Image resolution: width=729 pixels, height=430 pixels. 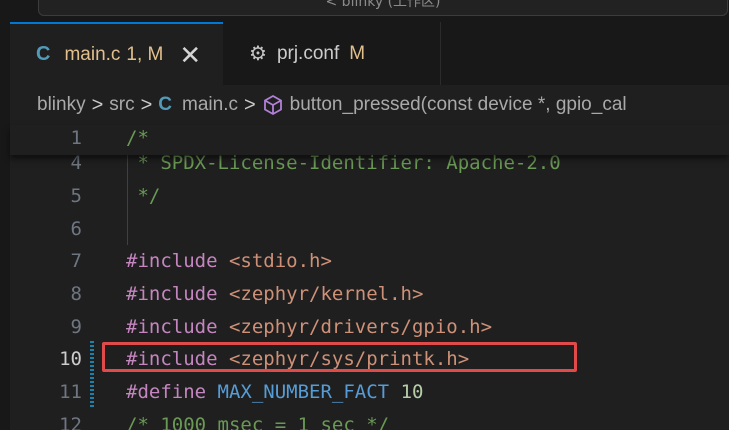 What do you see at coordinates (369, 196) in the screenshot?
I see `code-line: 5 */` at bounding box center [369, 196].